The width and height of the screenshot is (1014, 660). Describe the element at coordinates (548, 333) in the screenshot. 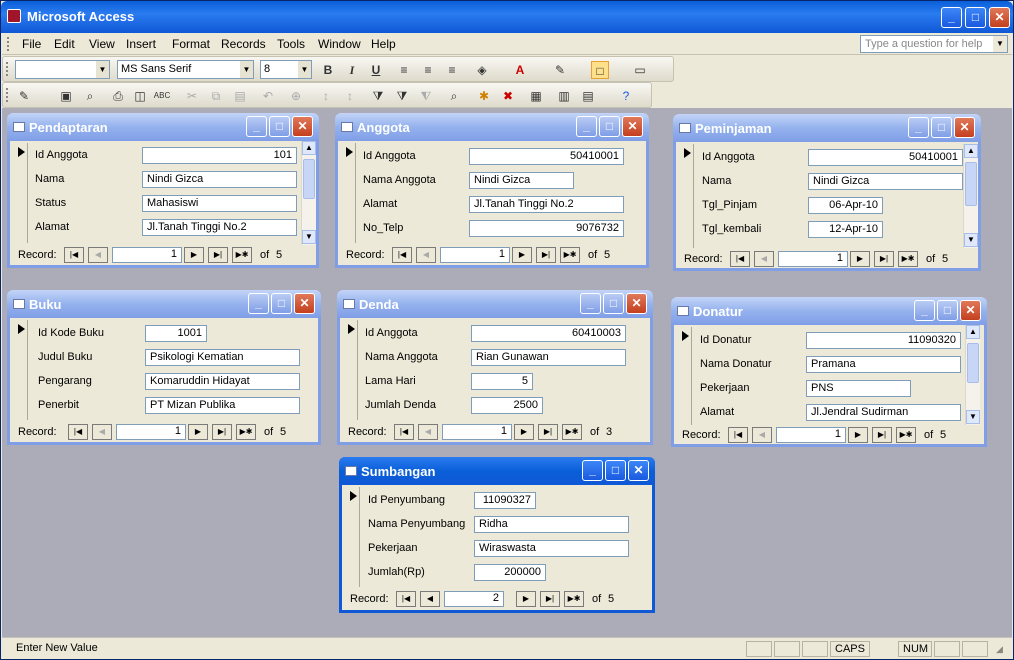

I see `id-anggota-field: 60410003` at that location.